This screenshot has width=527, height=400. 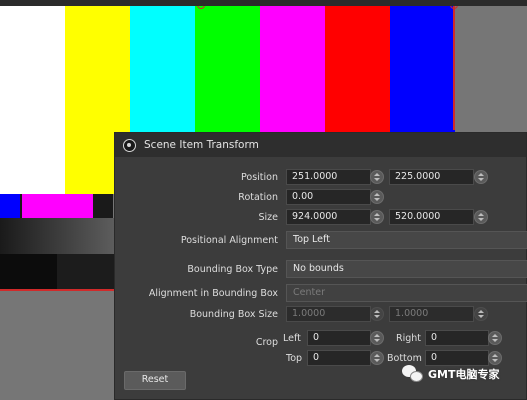 What do you see at coordinates (233, 314) in the screenshot?
I see `bounding-box-size-label: Bounding Box Size` at bounding box center [233, 314].